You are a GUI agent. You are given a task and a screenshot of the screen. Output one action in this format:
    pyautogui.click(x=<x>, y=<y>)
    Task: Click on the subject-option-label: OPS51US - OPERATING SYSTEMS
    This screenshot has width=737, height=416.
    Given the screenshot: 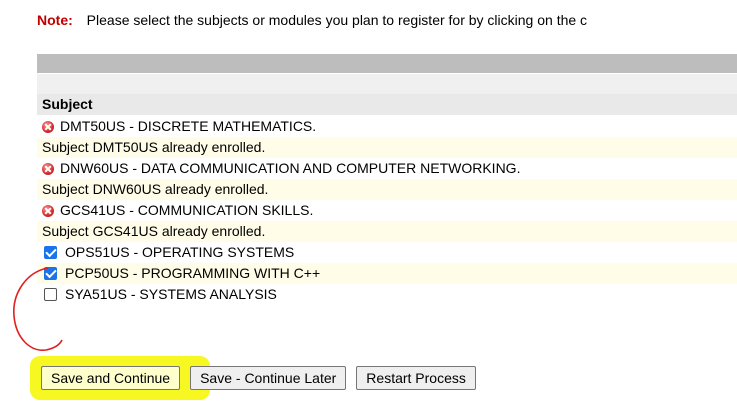 What is the action you would take?
    pyautogui.click(x=179, y=252)
    